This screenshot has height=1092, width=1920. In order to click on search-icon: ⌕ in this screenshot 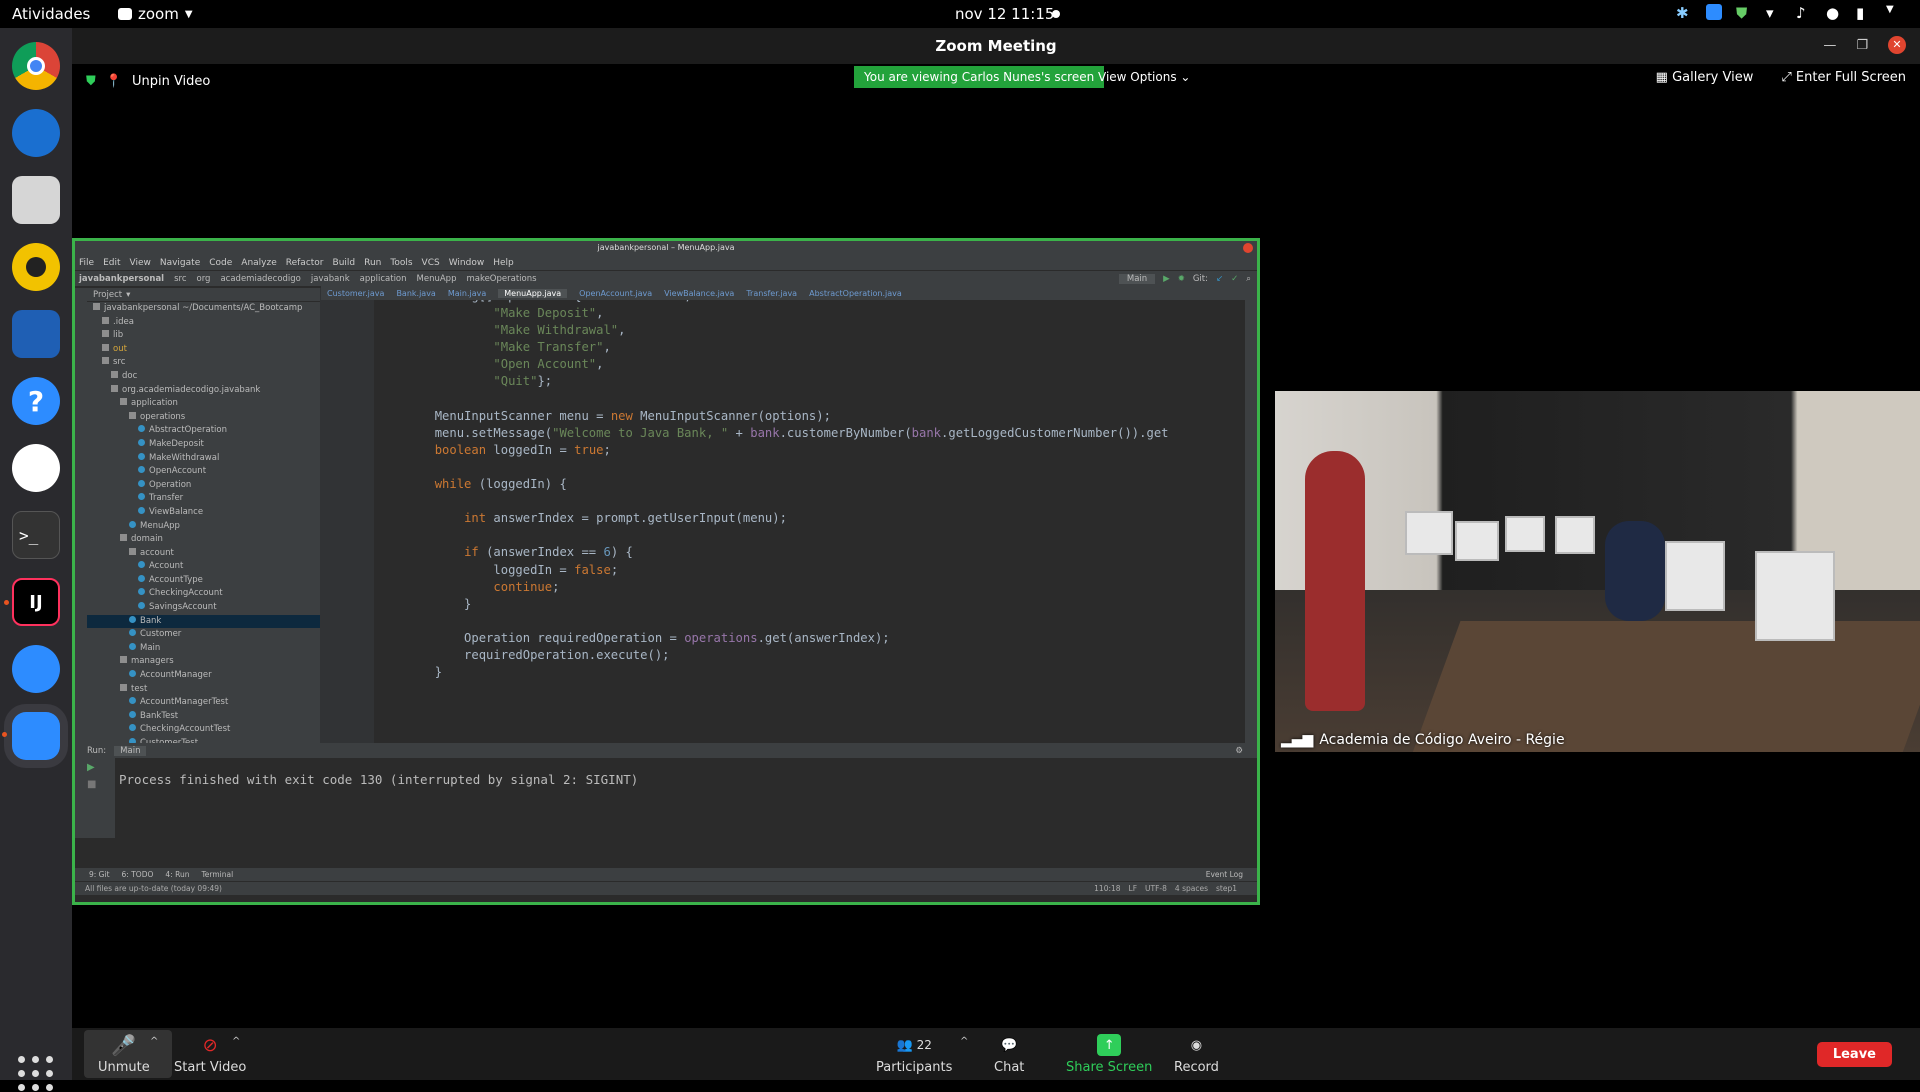, I will do `click(1248, 279)`.